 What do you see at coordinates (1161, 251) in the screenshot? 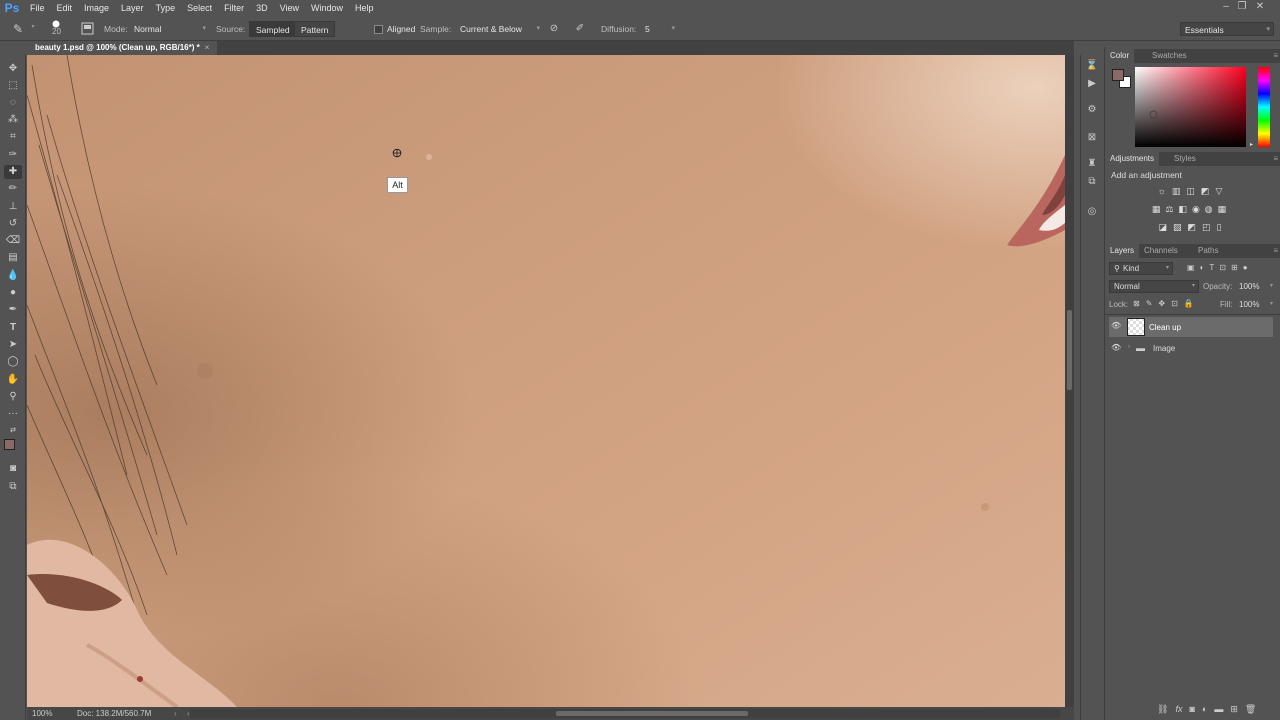
I see `tab-channels: Channels` at bounding box center [1161, 251].